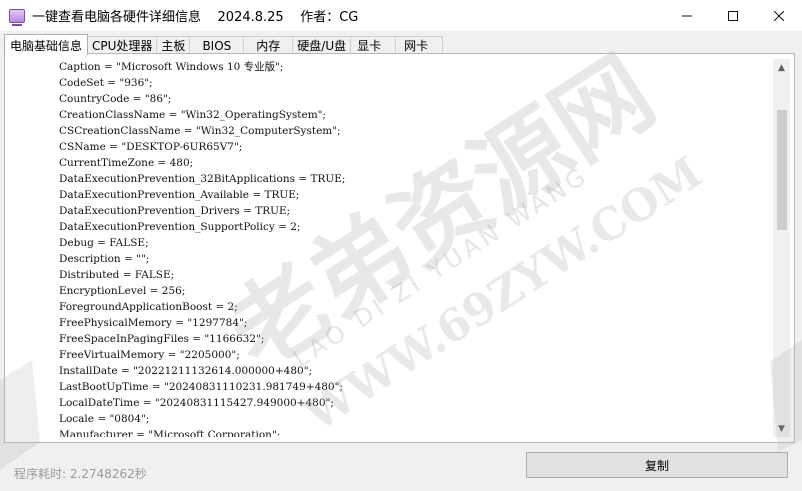 This screenshot has width=802, height=491. What do you see at coordinates (104, 243) in the screenshot?
I see `info-line: Debug = FALSE;` at bounding box center [104, 243].